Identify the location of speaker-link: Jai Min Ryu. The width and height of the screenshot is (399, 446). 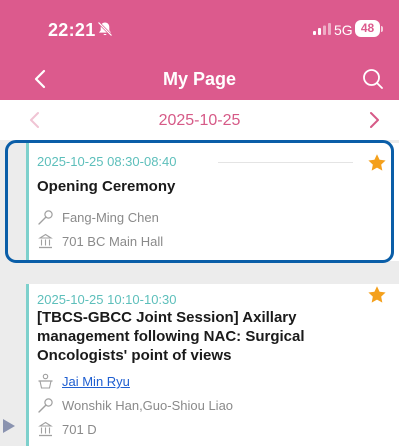
(96, 381).